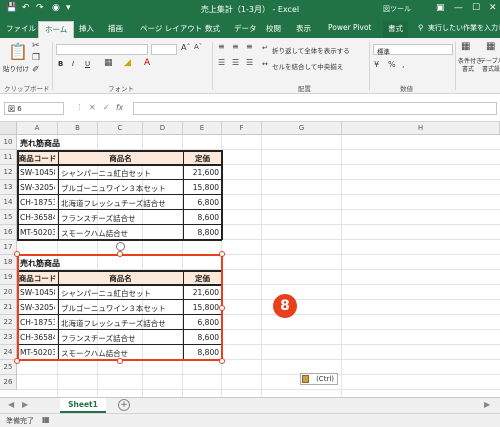  What do you see at coordinates (242, 128) in the screenshot?
I see `column-header: F` at bounding box center [242, 128].